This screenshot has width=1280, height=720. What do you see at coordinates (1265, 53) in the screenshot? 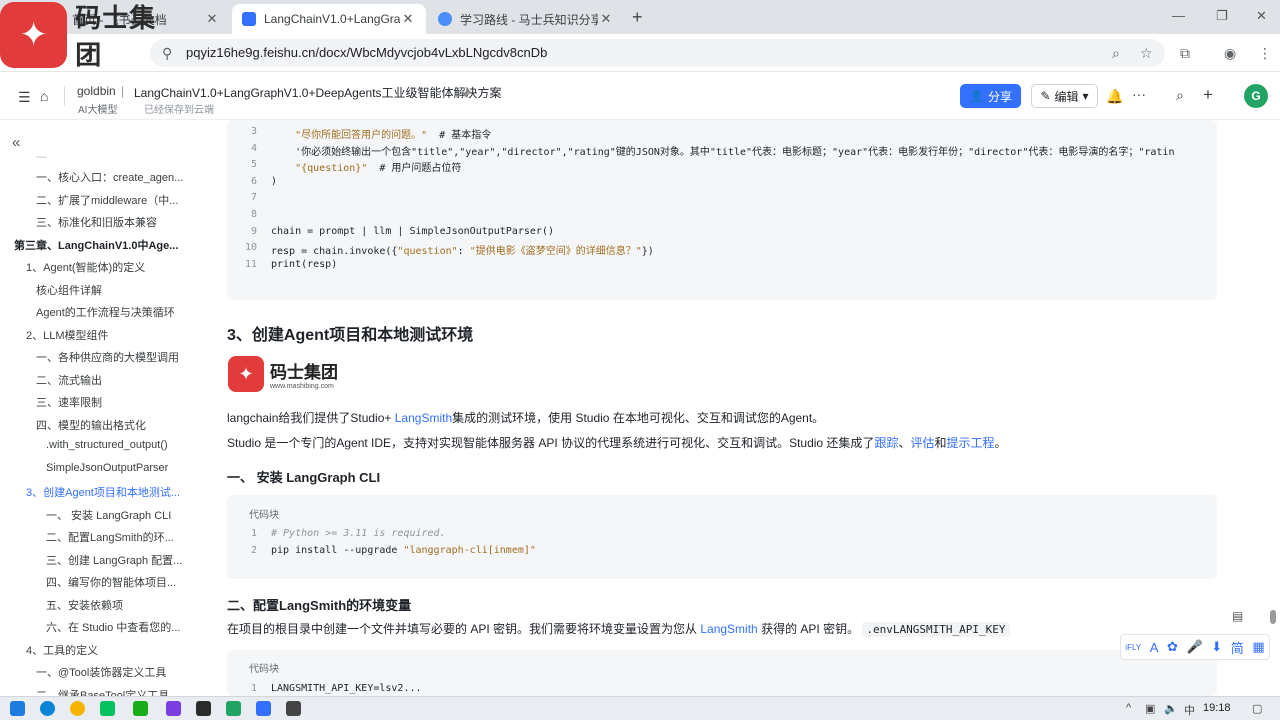
I see `menu-kebab-icon: ⋮` at bounding box center [1265, 53].